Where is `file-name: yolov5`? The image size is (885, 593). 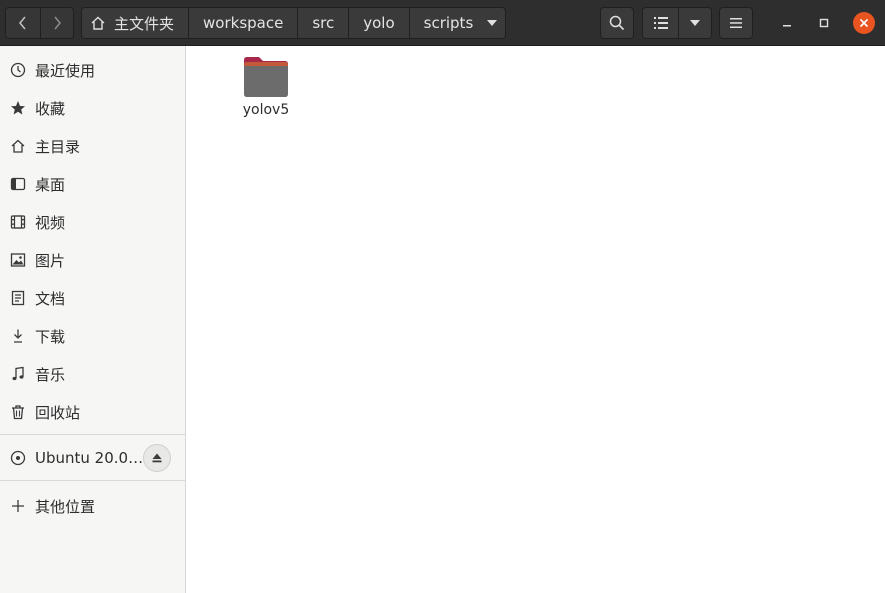
file-name: yolov5 is located at coordinates (266, 110).